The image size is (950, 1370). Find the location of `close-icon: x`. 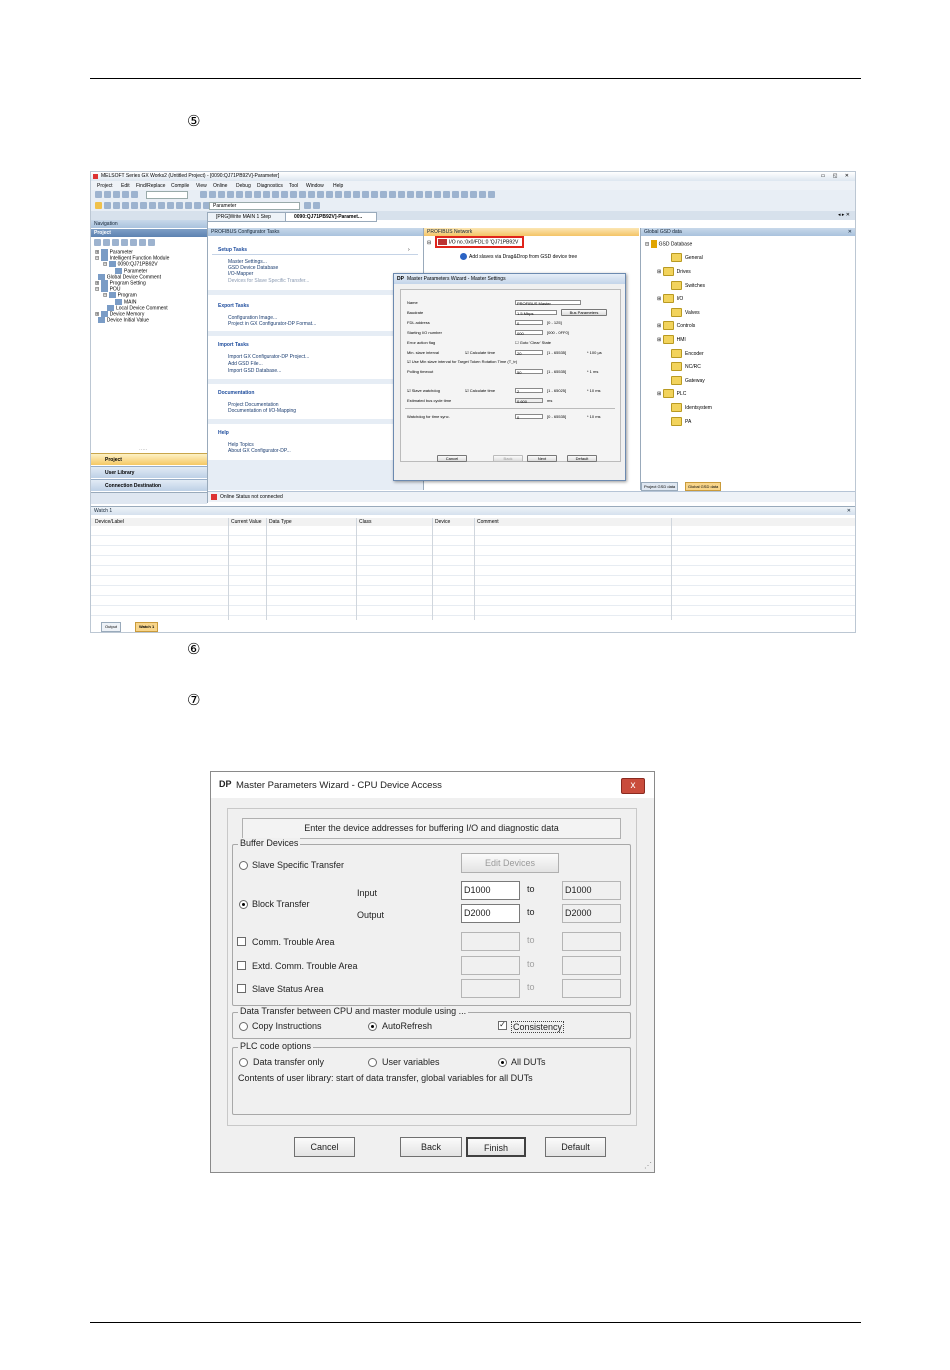

close-icon: x is located at coordinates (633, 786).